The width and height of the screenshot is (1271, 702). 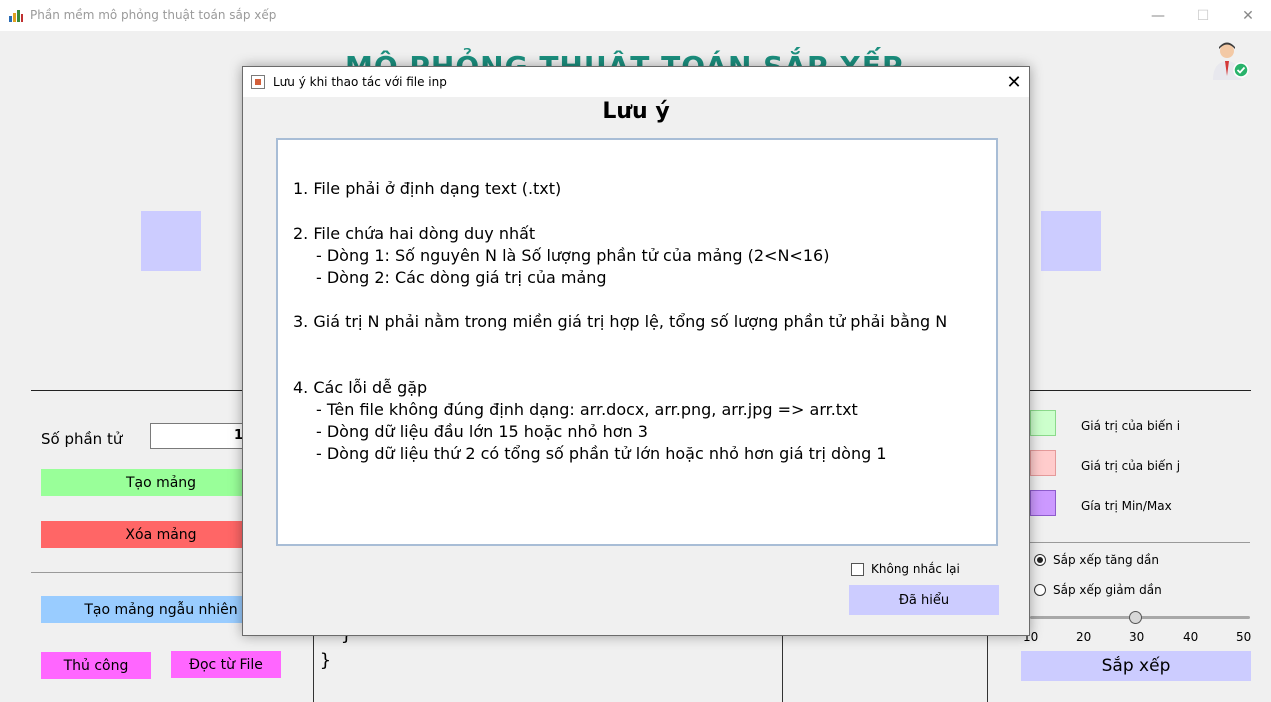 I want to click on element-count-label: Số phần tử, so click(x=82, y=439).